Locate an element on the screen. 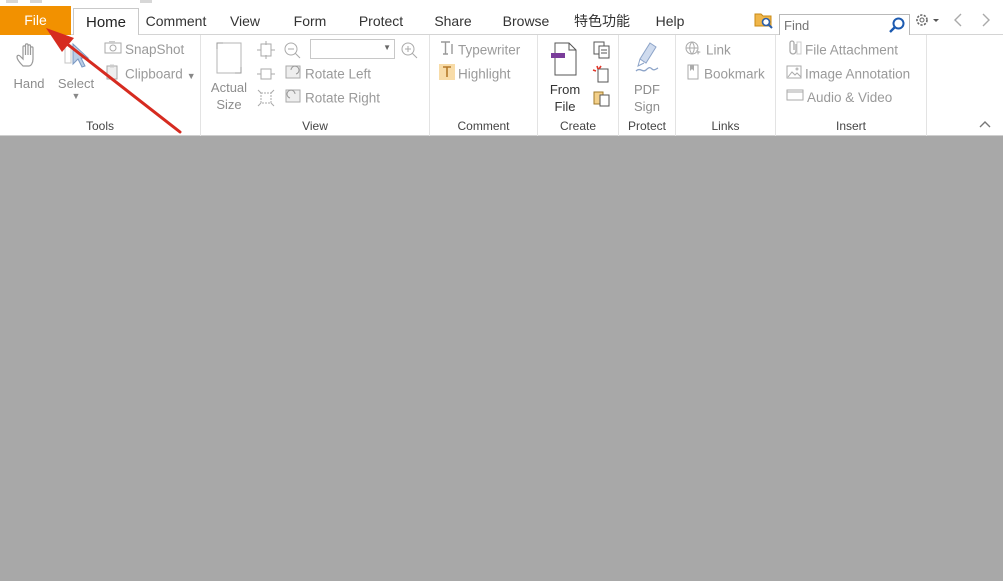 This screenshot has height=581, width=1003. from-file-button: From File is located at coordinates (565, 78).